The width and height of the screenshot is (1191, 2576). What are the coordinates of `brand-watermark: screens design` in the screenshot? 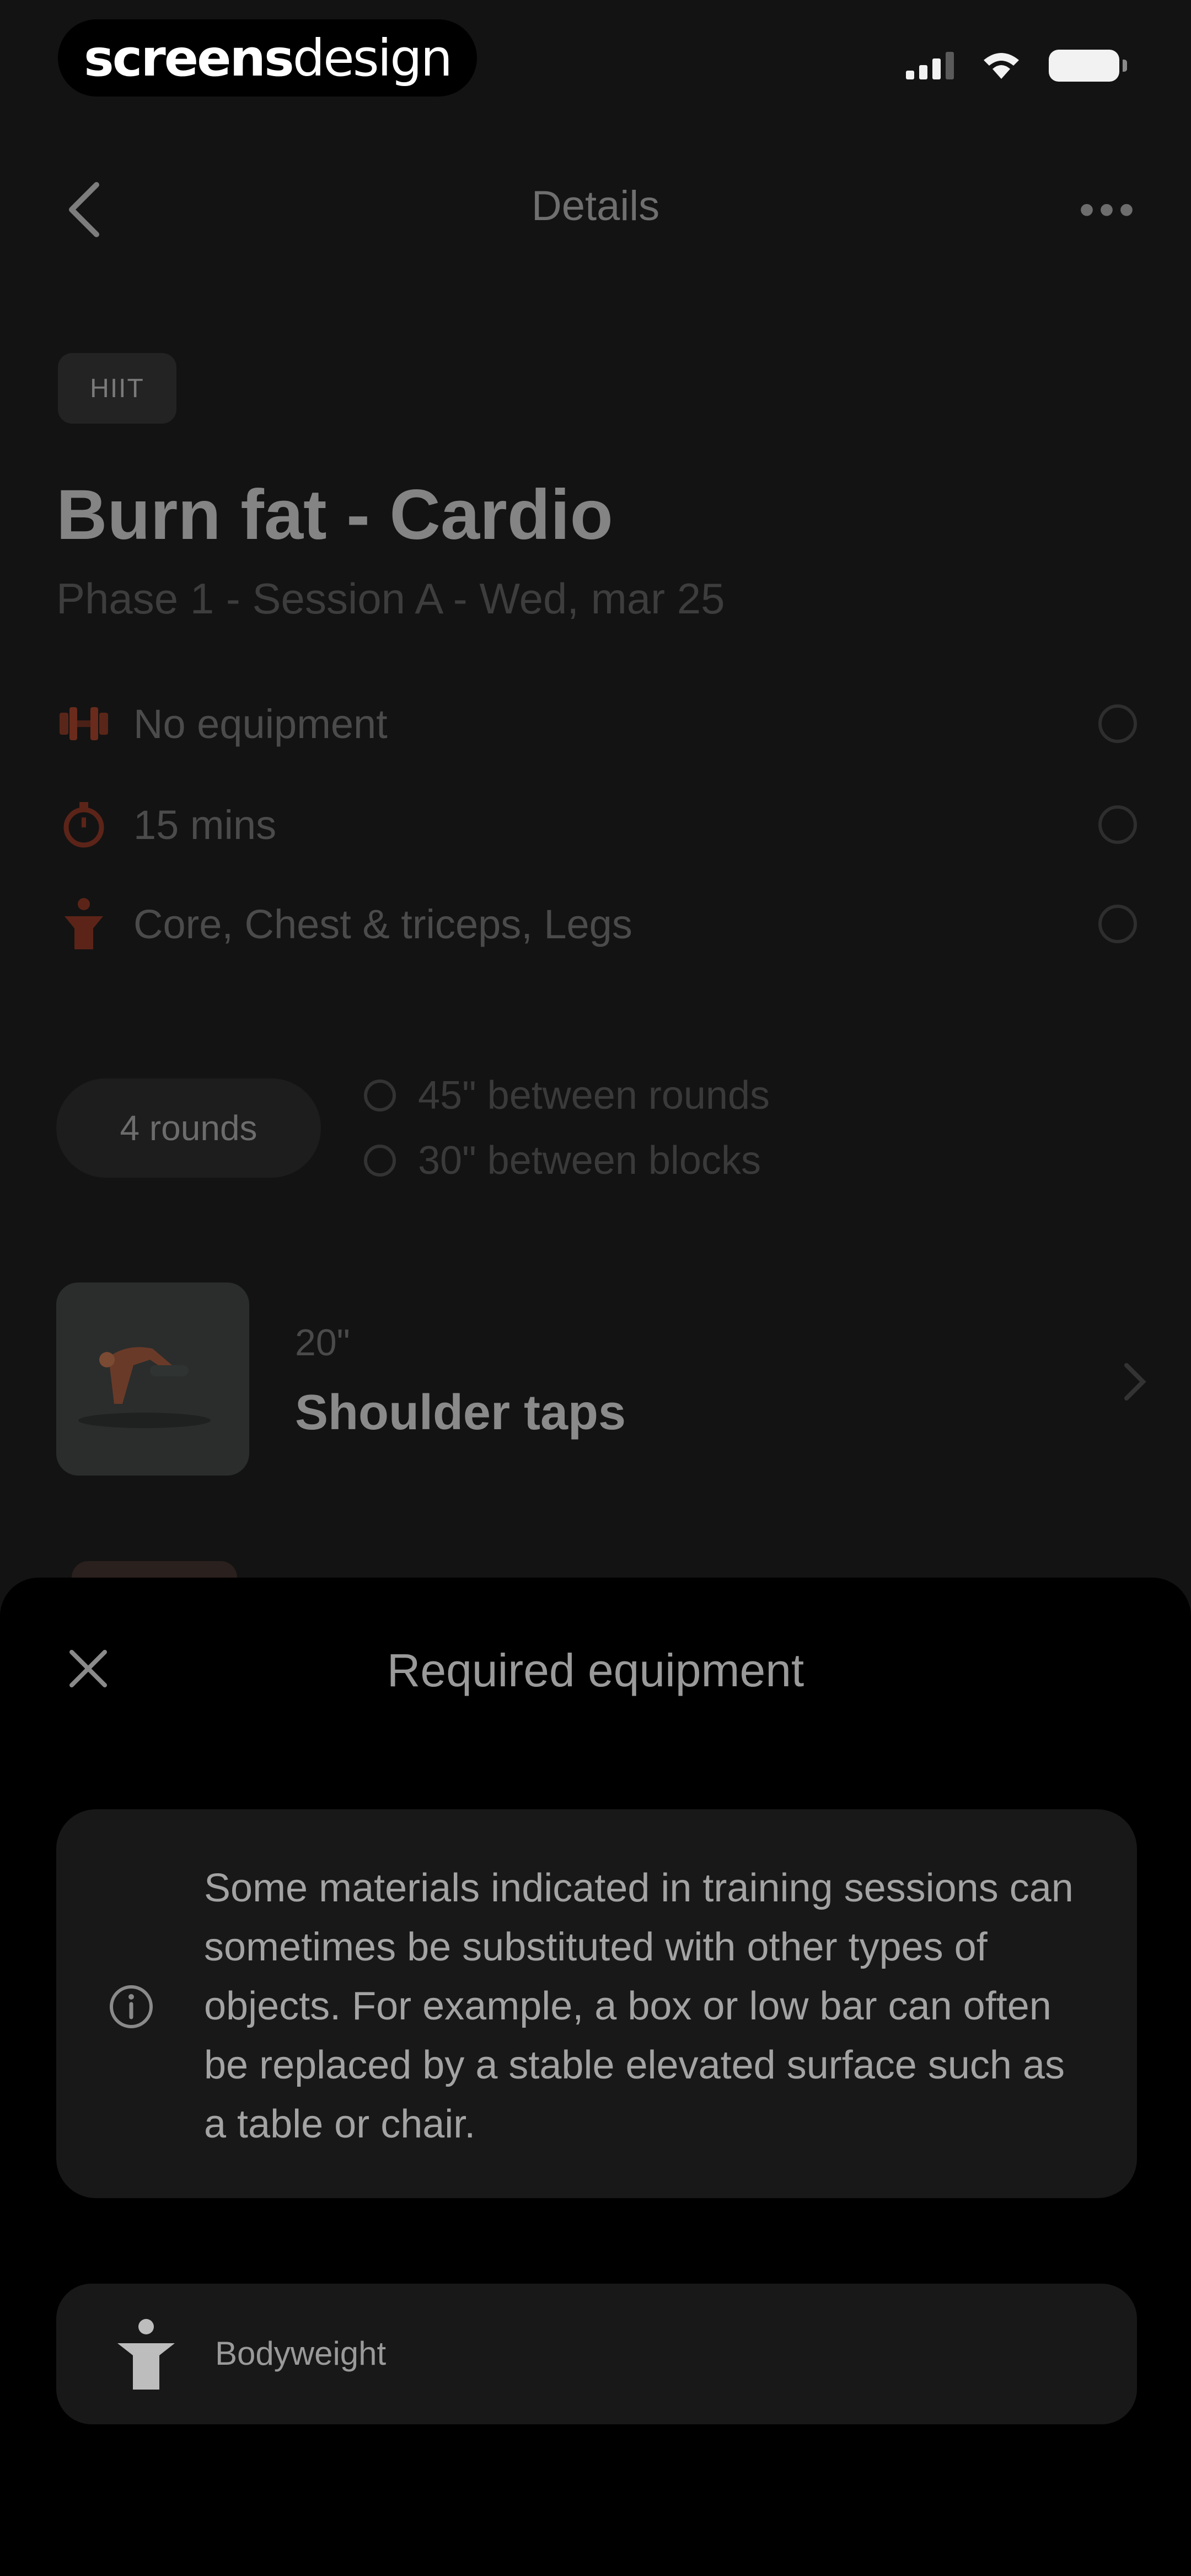 It's located at (267, 58).